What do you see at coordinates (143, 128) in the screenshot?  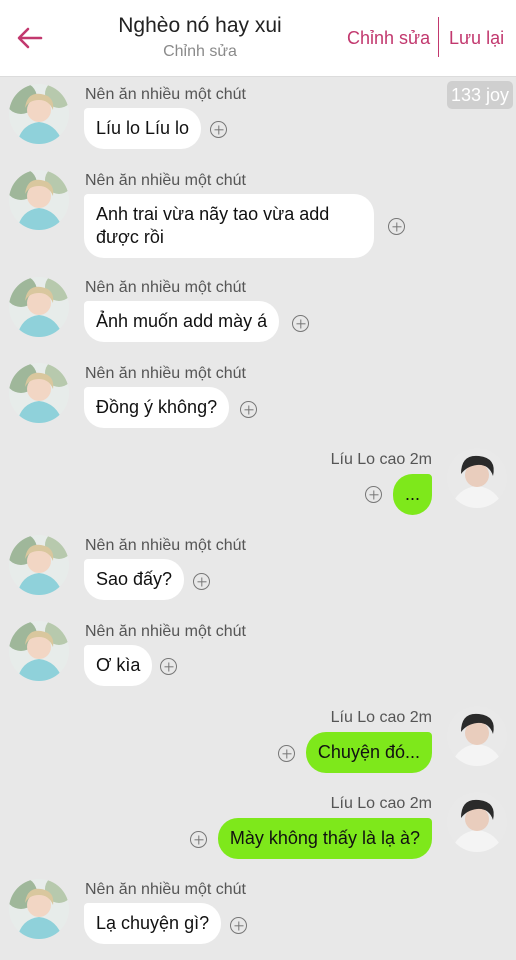 I see `message-bubble: Líu lo Líu lo` at bounding box center [143, 128].